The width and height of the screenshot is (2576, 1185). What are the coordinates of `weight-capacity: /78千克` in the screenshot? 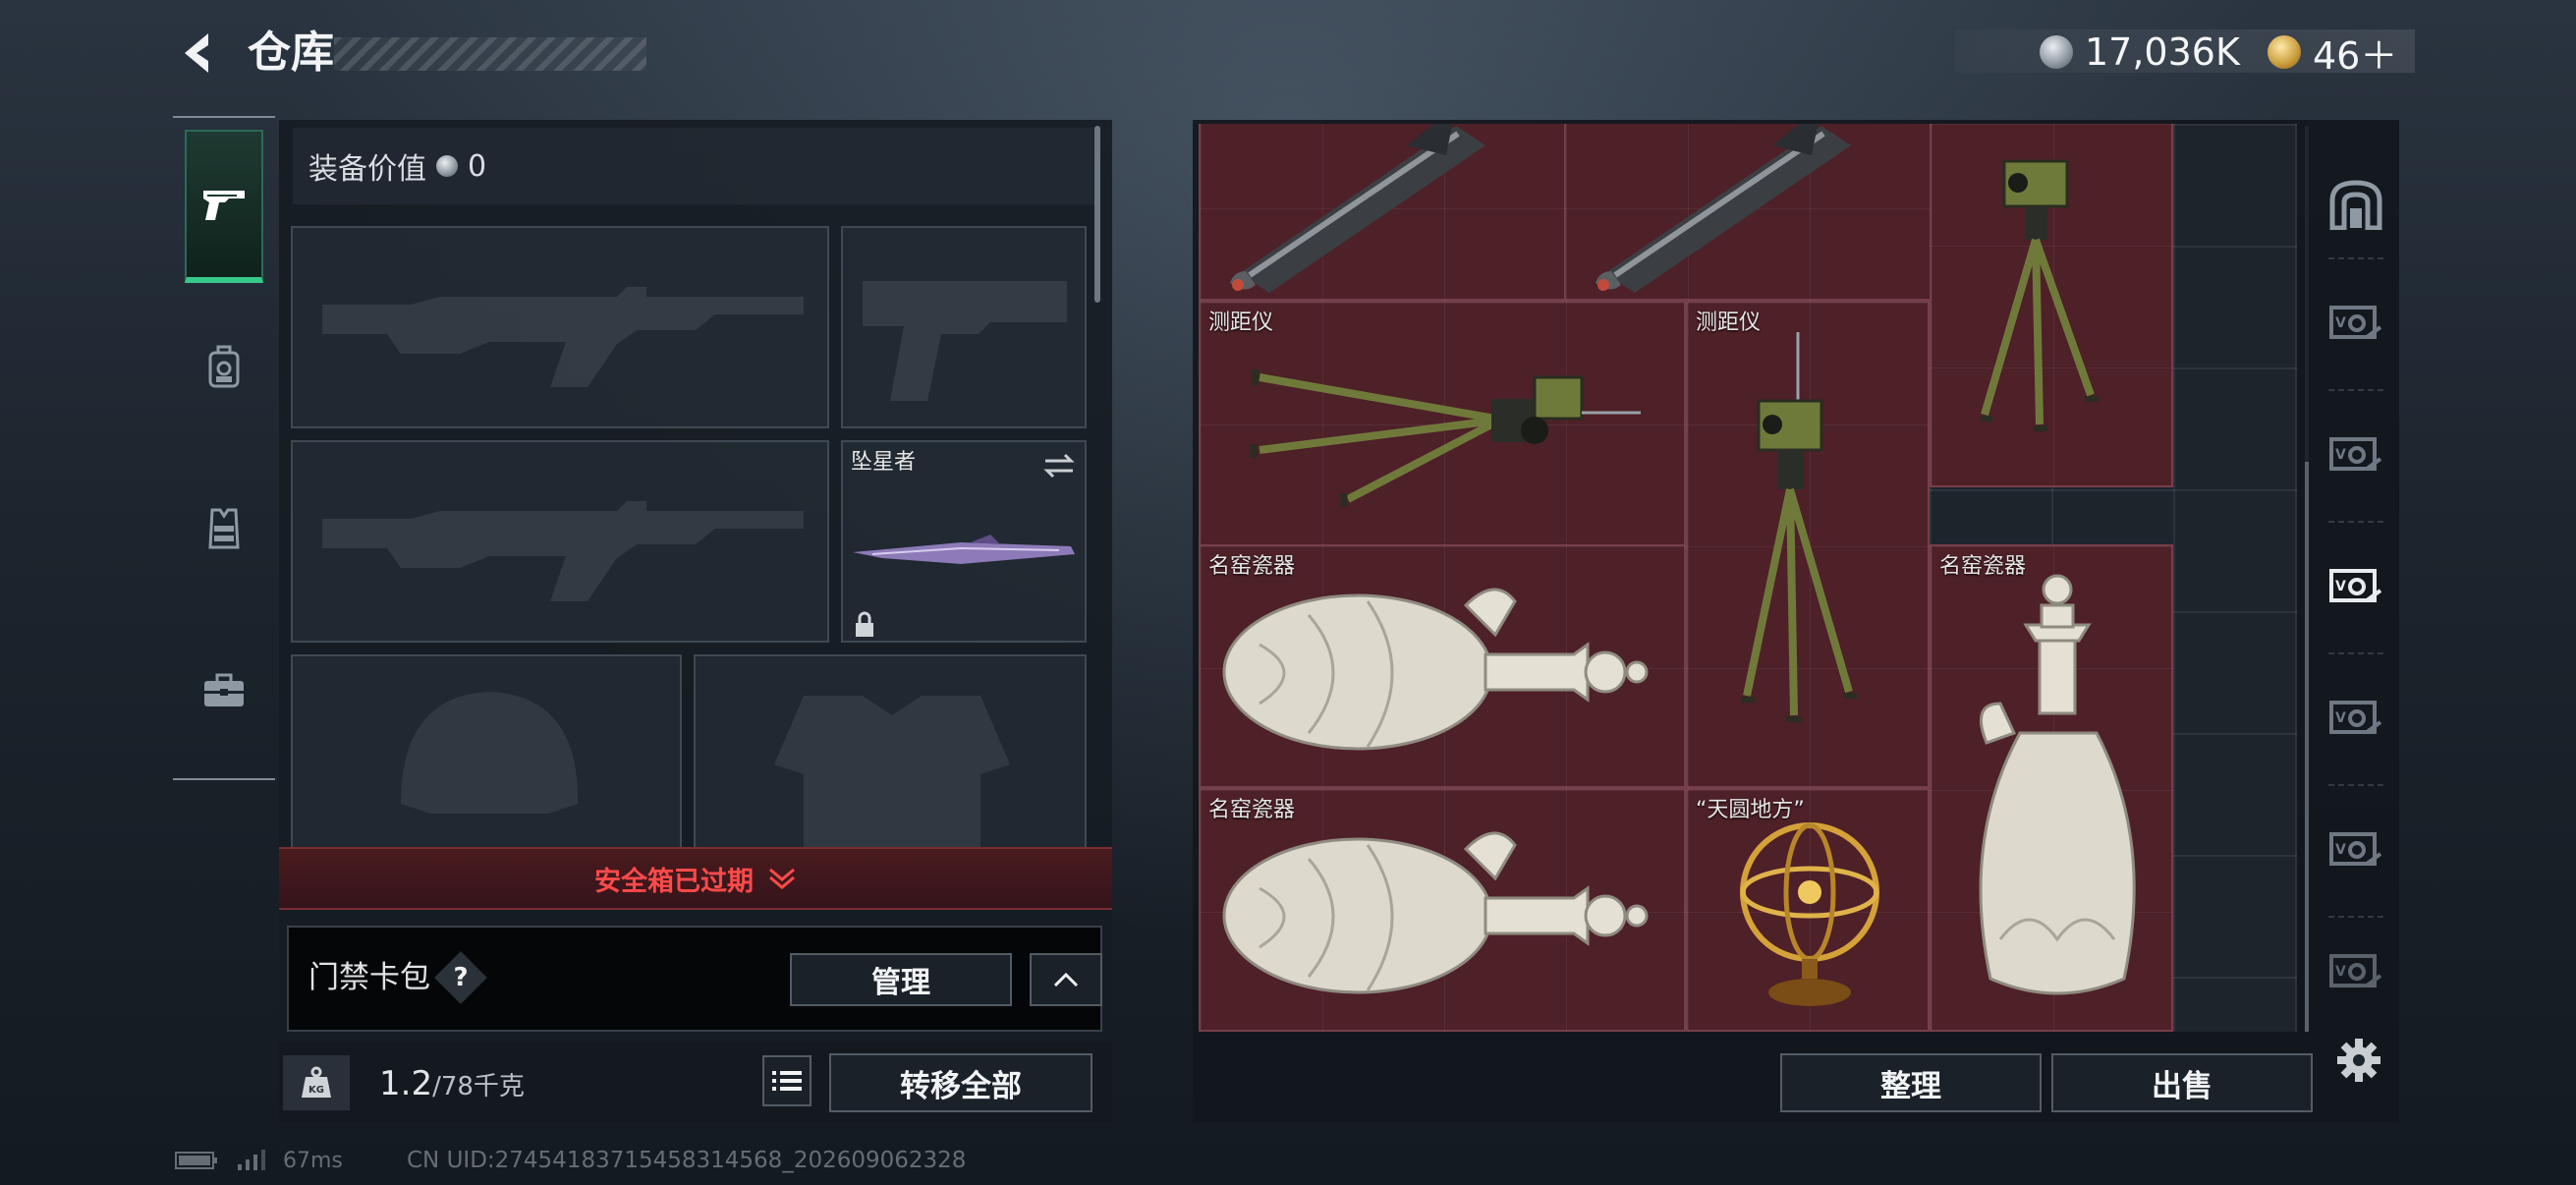 It's located at (478, 1087).